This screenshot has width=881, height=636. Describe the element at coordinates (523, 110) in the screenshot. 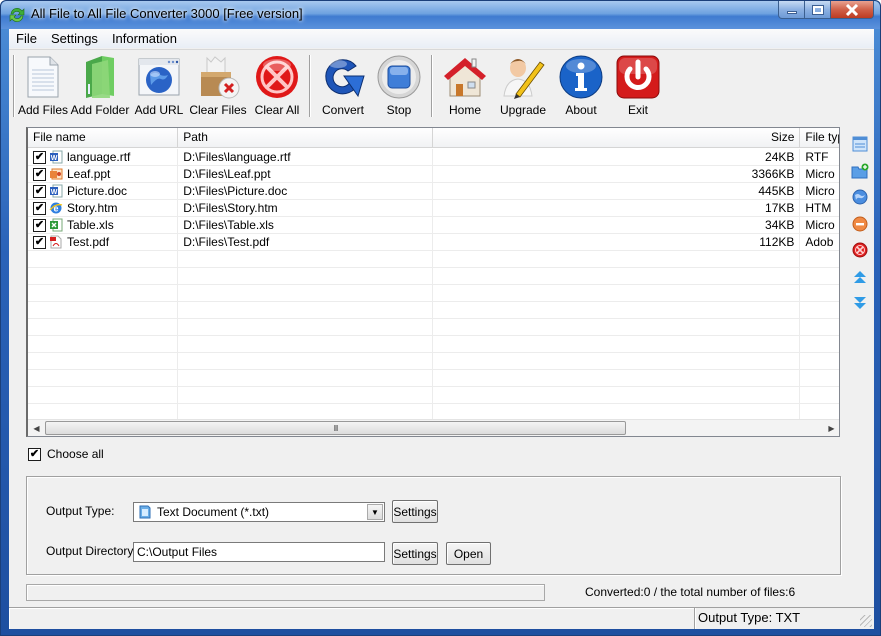

I see `upgrade-label: Upgrade` at that location.